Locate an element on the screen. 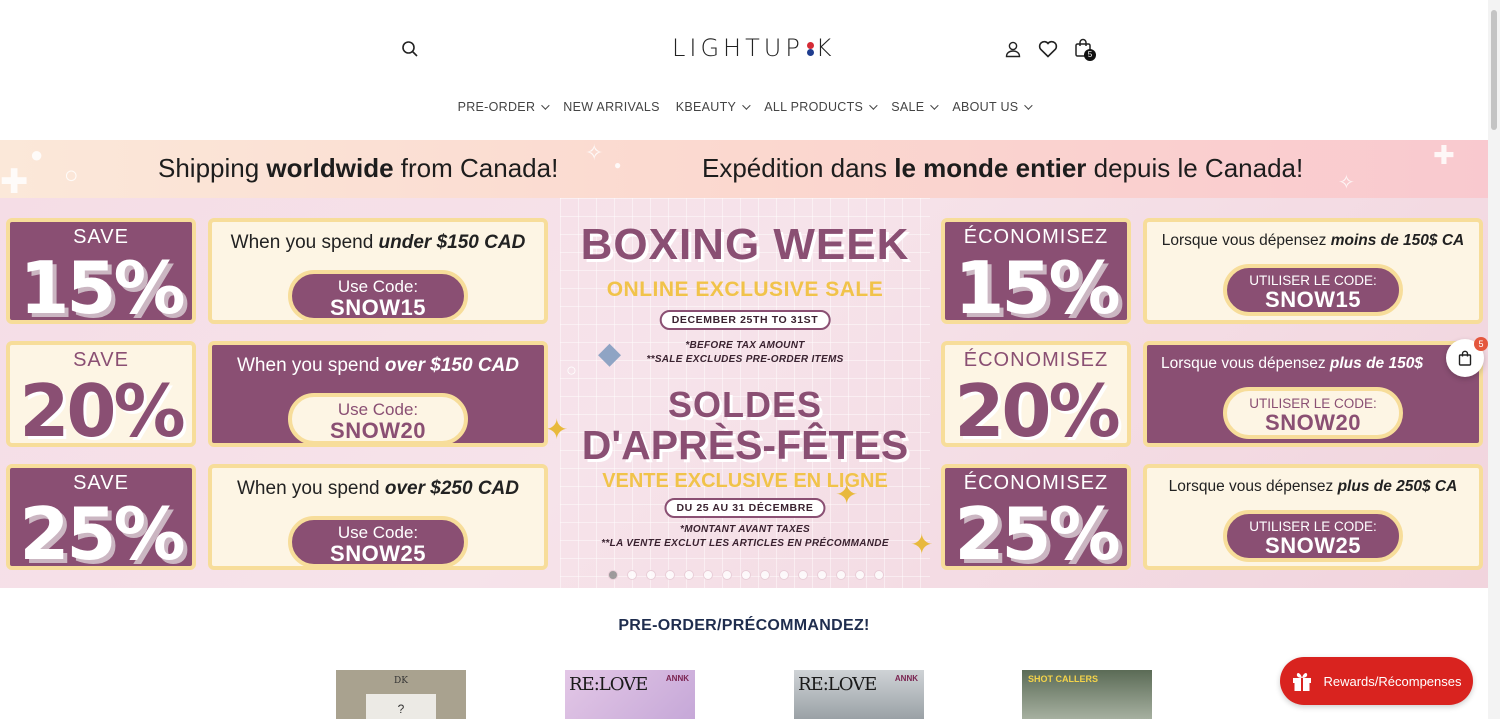  account-button is located at coordinates (1013, 49).